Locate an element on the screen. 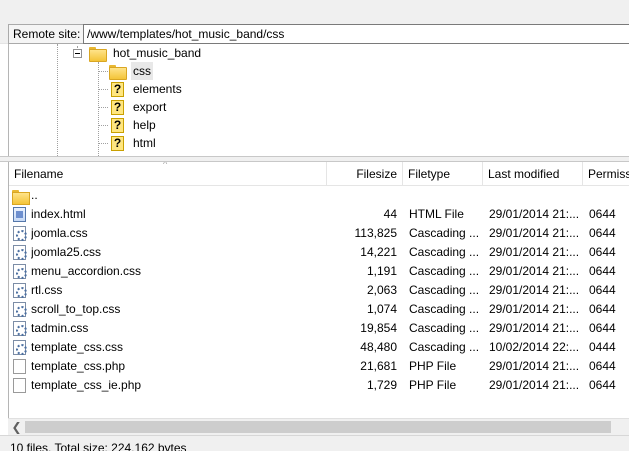 The width and height of the screenshot is (629, 451). column-header-filesize: Filesize is located at coordinates (365, 174).